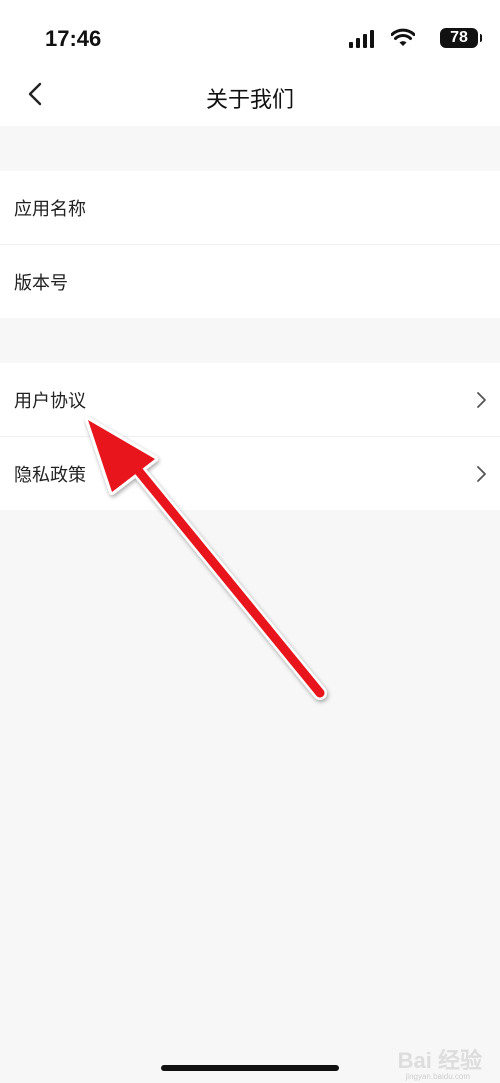 This screenshot has height=1083, width=500. I want to click on privacy-policy-label: 隐私政策, so click(50, 475).